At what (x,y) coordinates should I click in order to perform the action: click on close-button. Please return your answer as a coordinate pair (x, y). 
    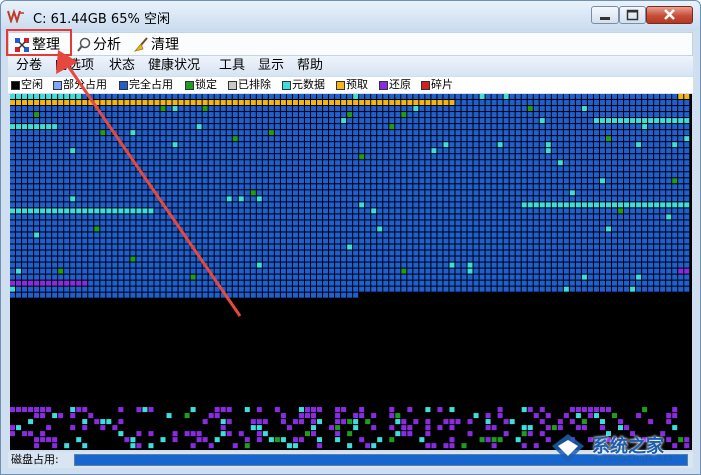
    Looking at the image, I should click on (669, 15).